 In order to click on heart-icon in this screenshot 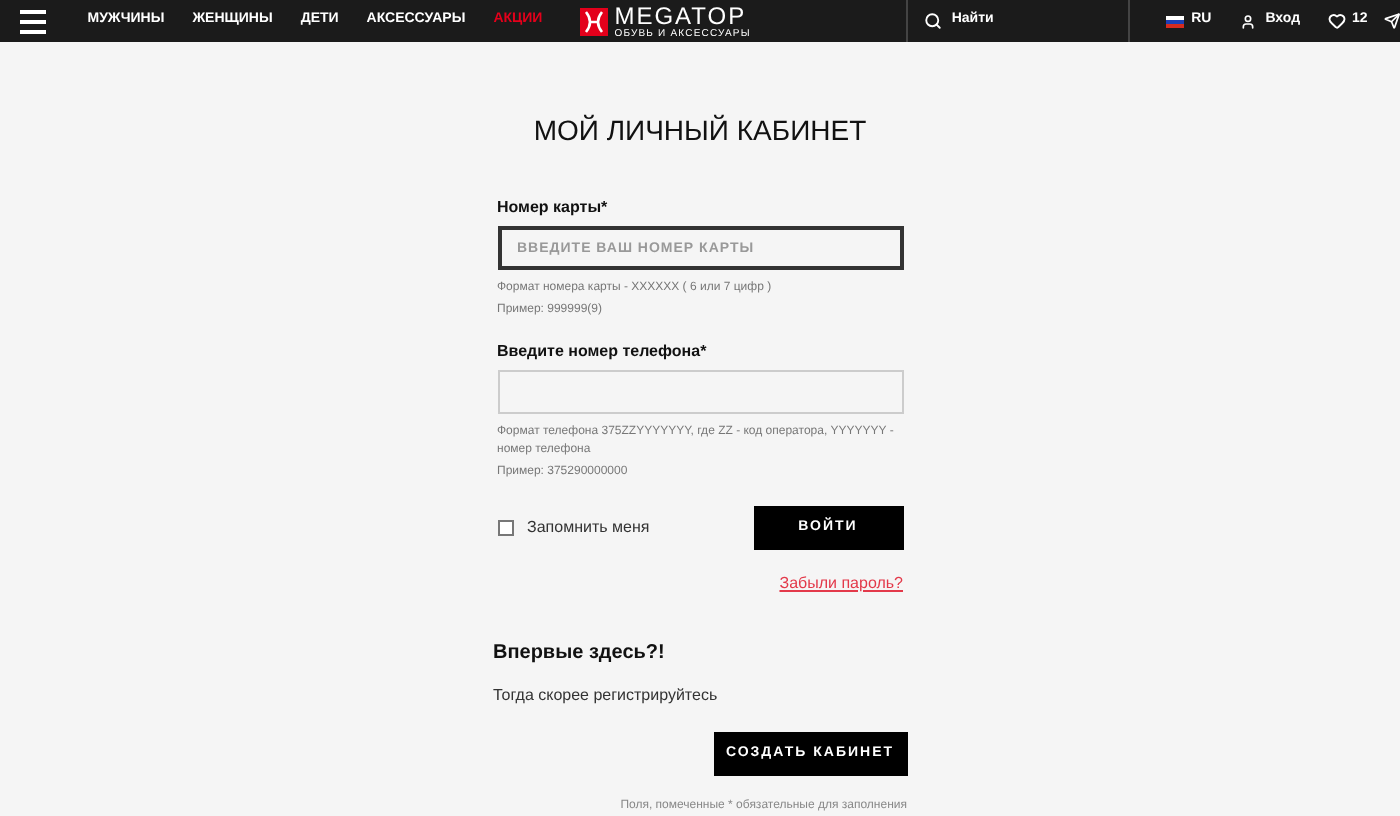, I will do `click(1337, 21)`.